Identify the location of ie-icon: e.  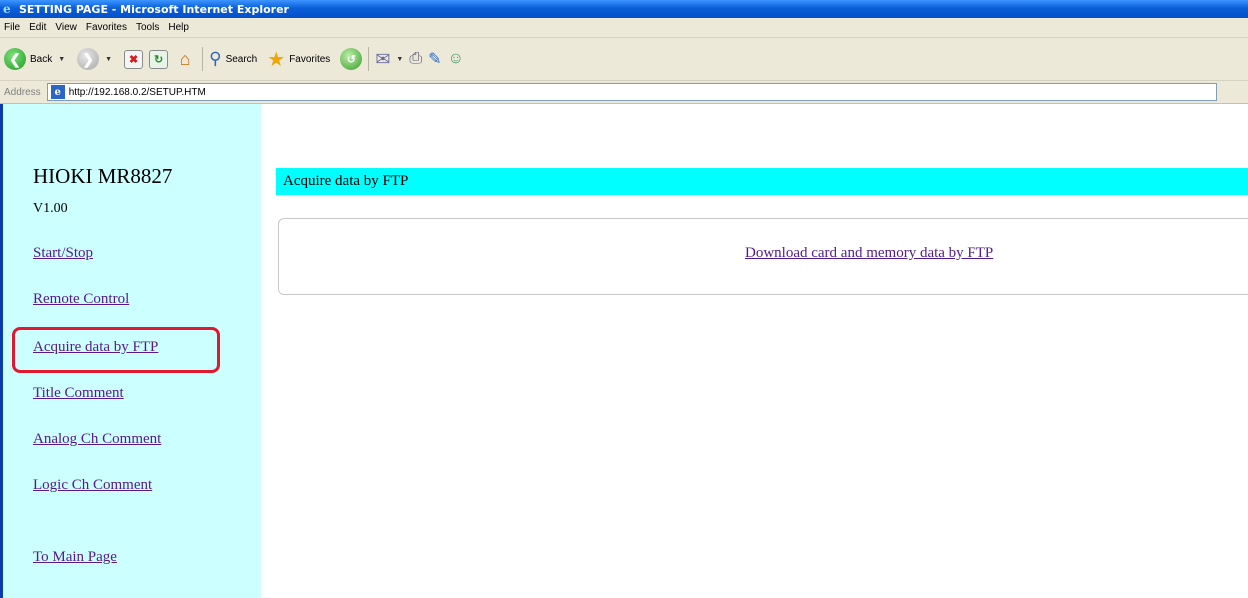
(7, 8).